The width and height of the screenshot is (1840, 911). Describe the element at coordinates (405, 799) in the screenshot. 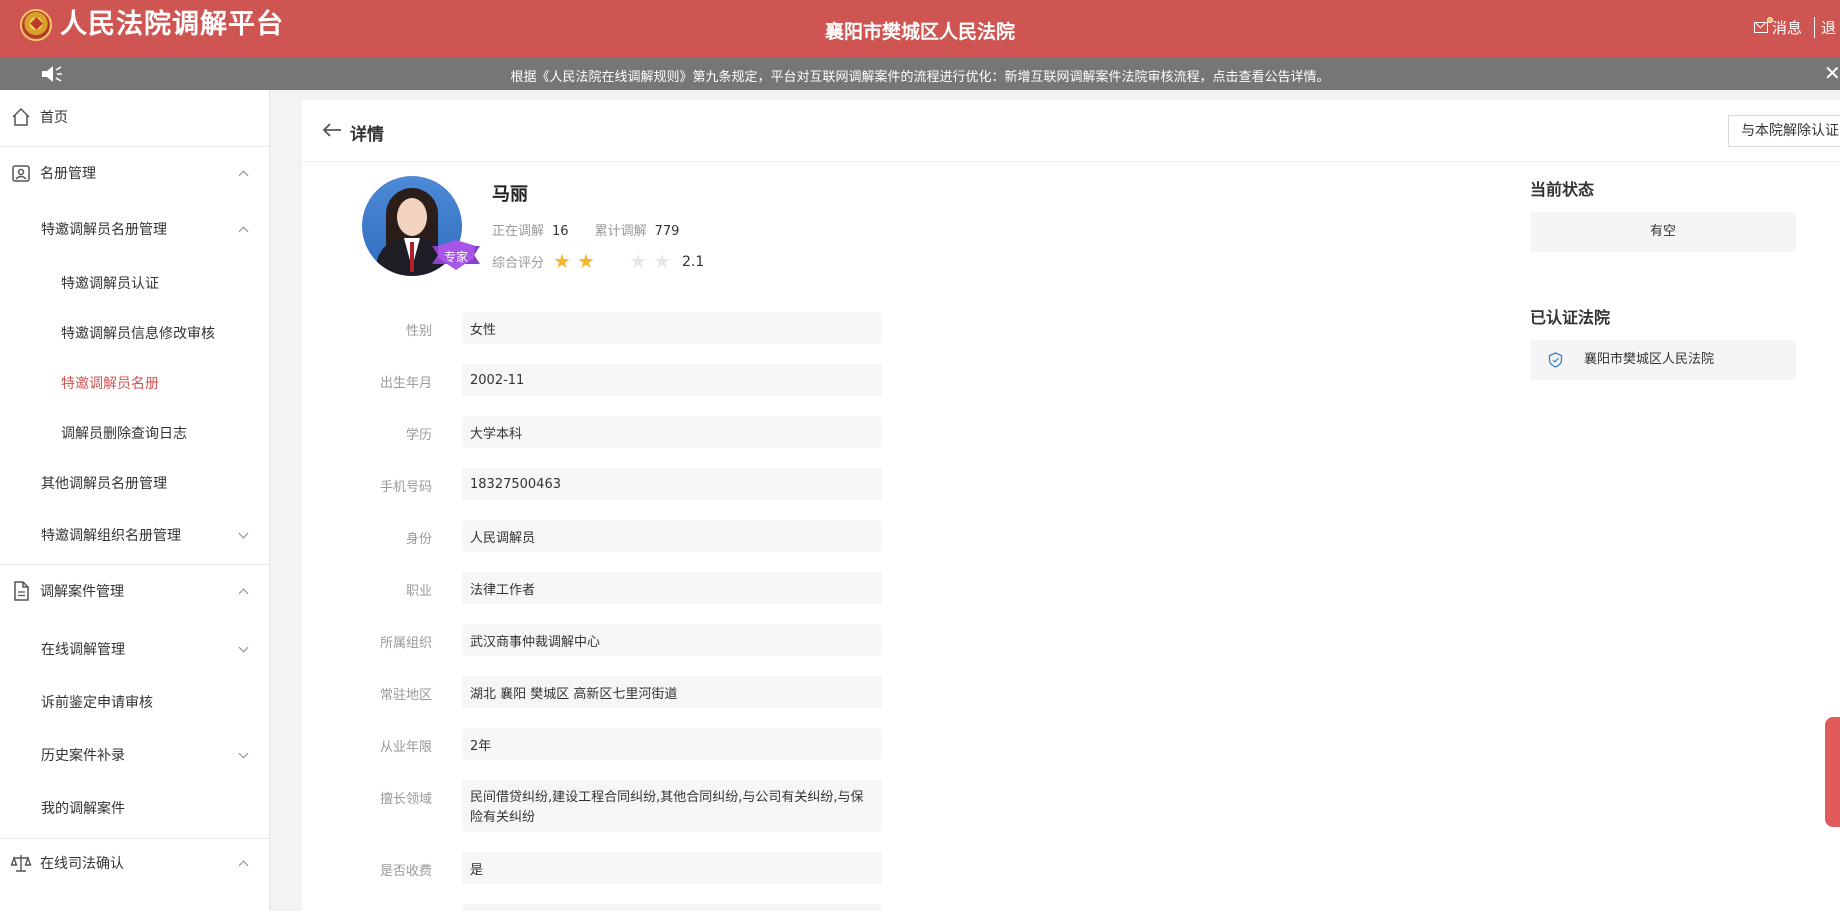

I see `field-label: 擅长领域` at that location.